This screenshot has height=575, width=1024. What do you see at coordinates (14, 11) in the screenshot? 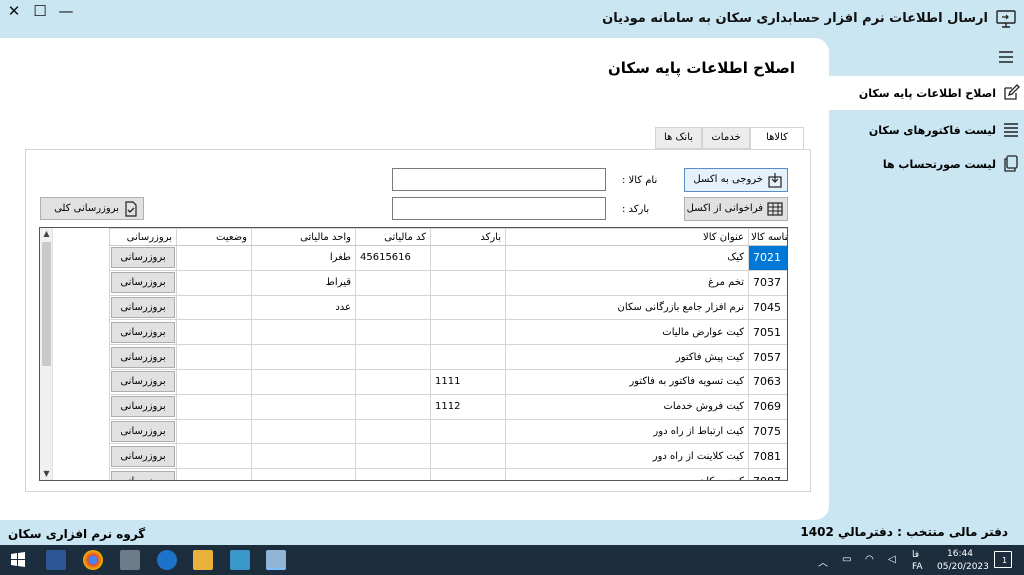
I see `close-button: ✕` at bounding box center [14, 11].